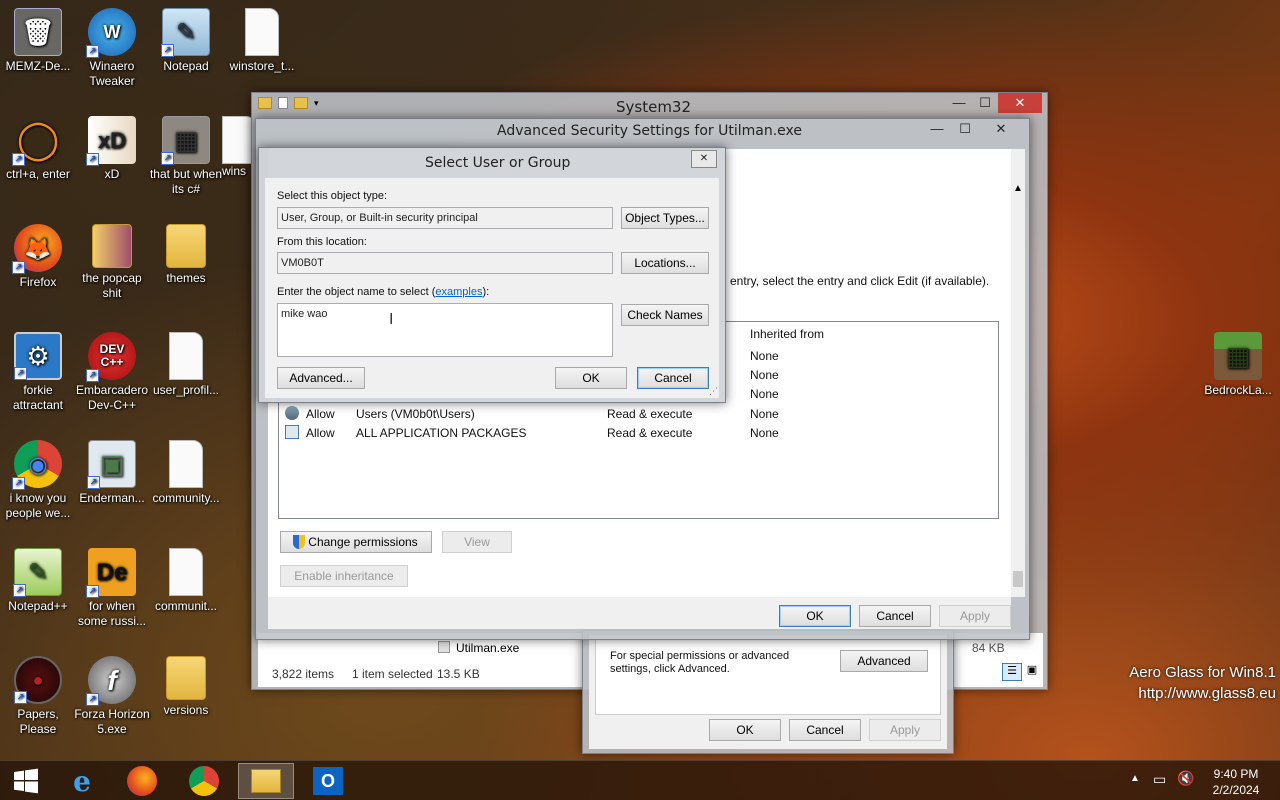 This screenshot has width=1280, height=800. Describe the element at coordinates (1018, 579) in the screenshot. I see `scroll-thumb` at that location.